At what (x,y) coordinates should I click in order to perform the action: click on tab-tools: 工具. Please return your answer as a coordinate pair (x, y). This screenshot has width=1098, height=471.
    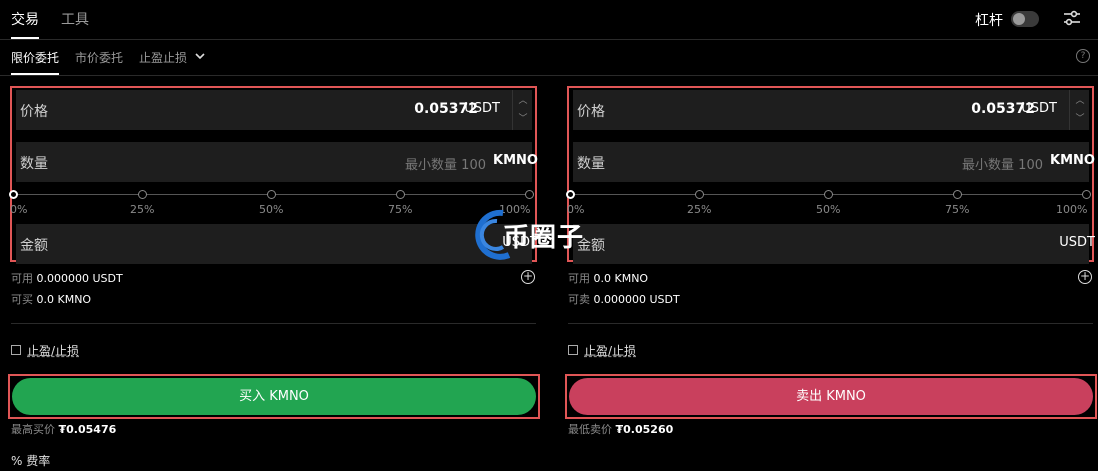
    Looking at the image, I should click on (75, 19).